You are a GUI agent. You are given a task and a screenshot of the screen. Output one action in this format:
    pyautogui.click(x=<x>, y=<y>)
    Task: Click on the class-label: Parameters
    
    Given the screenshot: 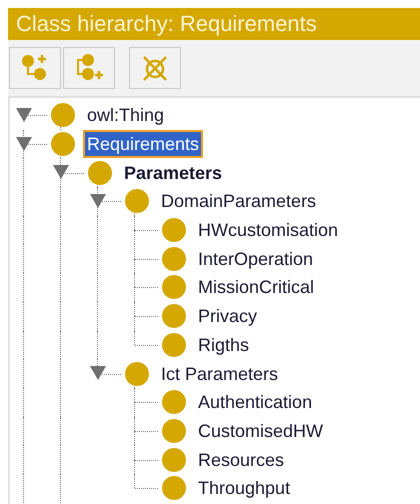 What is the action you would take?
    pyautogui.click(x=173, y=172)
    